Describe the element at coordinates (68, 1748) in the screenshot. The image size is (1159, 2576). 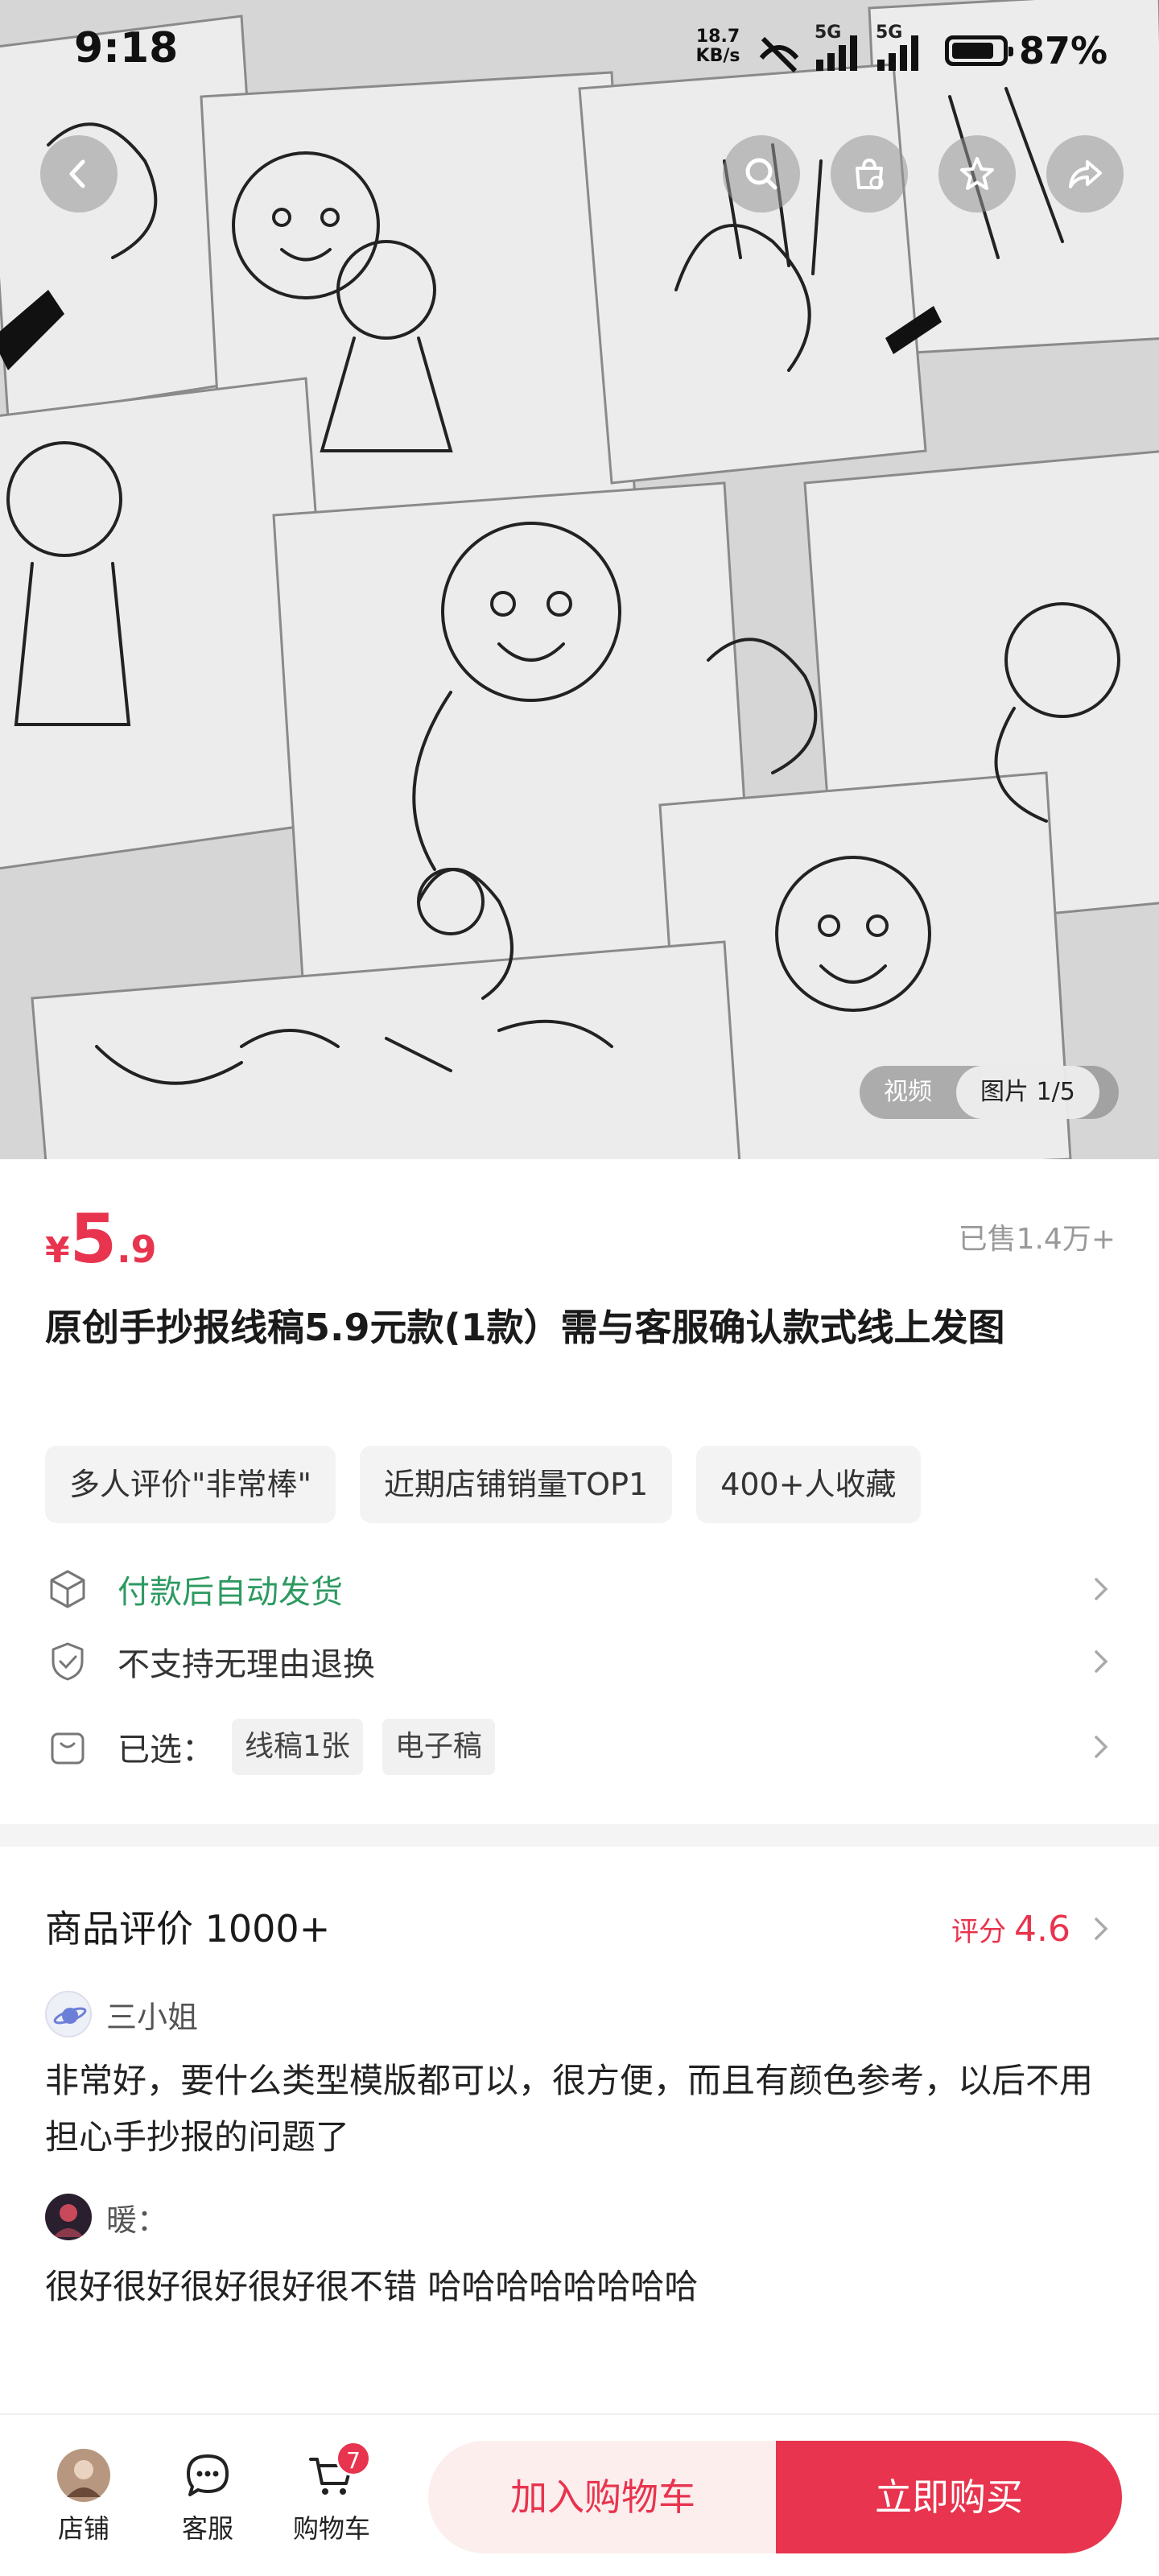
I see `shopping-bag-icon` at that location.